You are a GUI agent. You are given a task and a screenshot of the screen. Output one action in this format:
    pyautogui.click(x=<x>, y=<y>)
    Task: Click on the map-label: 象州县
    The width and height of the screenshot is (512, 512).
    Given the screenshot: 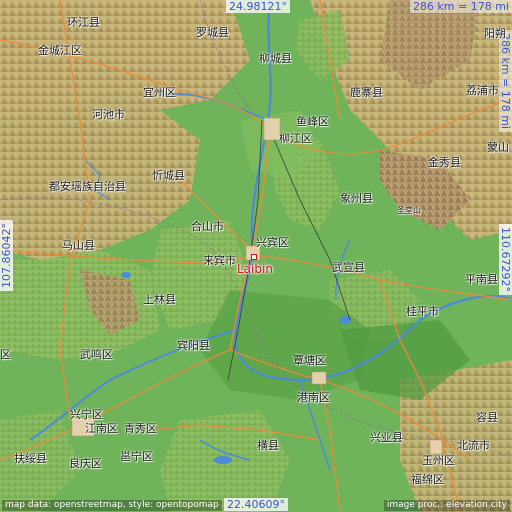 What is the action you would take?
    pyautogui.click(x=356, y=198)
    